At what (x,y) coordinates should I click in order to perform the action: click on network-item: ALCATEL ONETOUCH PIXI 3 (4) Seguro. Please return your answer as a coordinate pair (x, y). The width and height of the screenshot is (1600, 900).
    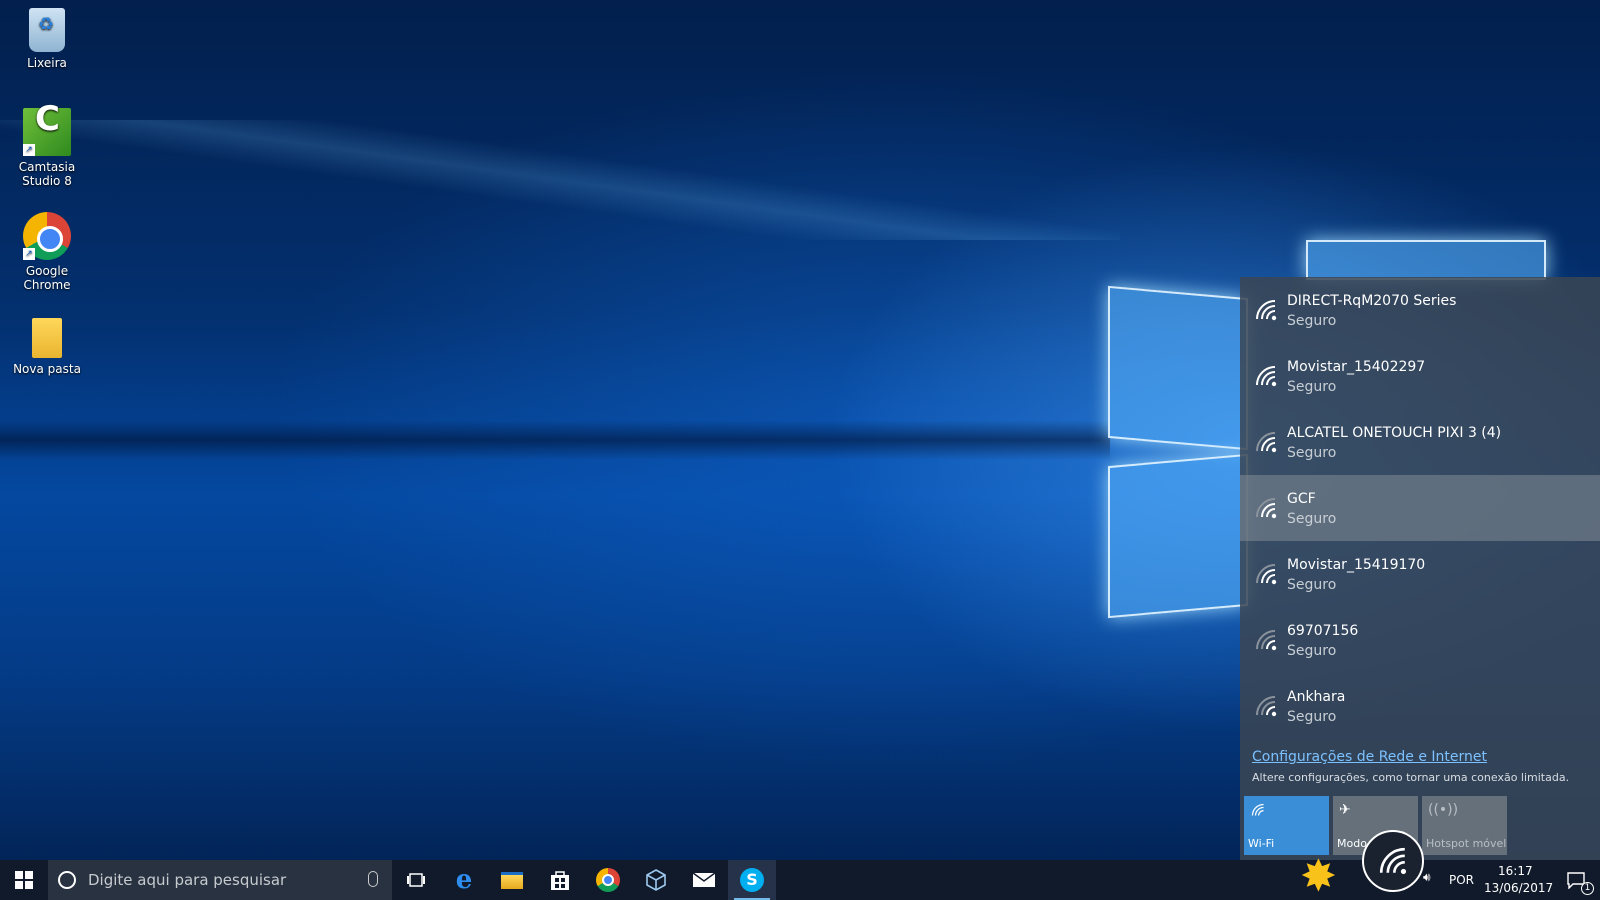
    Looking at the image, I should click on (1420, 442).